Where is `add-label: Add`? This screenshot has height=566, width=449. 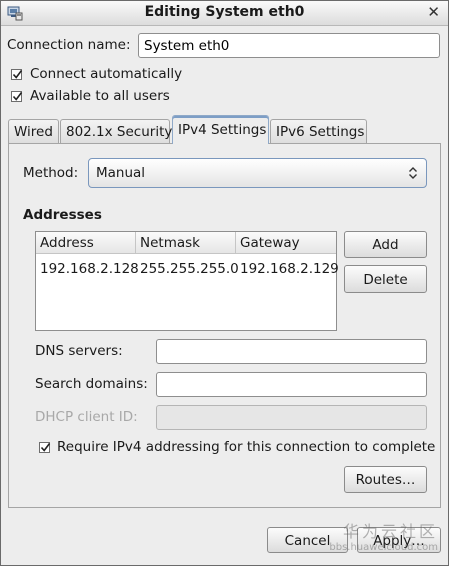 add-label: Add is located at coordinates (385, 245).